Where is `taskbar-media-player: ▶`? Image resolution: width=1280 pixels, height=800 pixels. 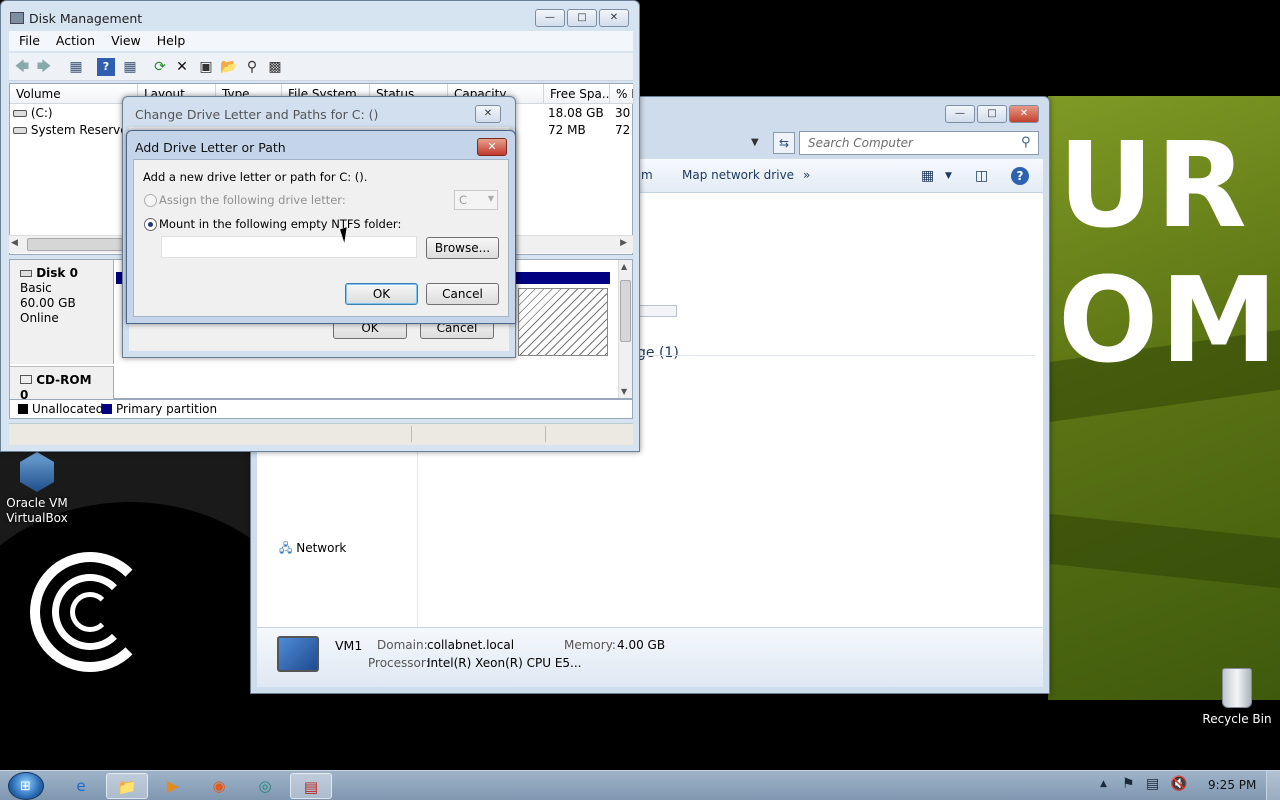
taskbar-media-player: ▶ is located at coordinates (173, 786).